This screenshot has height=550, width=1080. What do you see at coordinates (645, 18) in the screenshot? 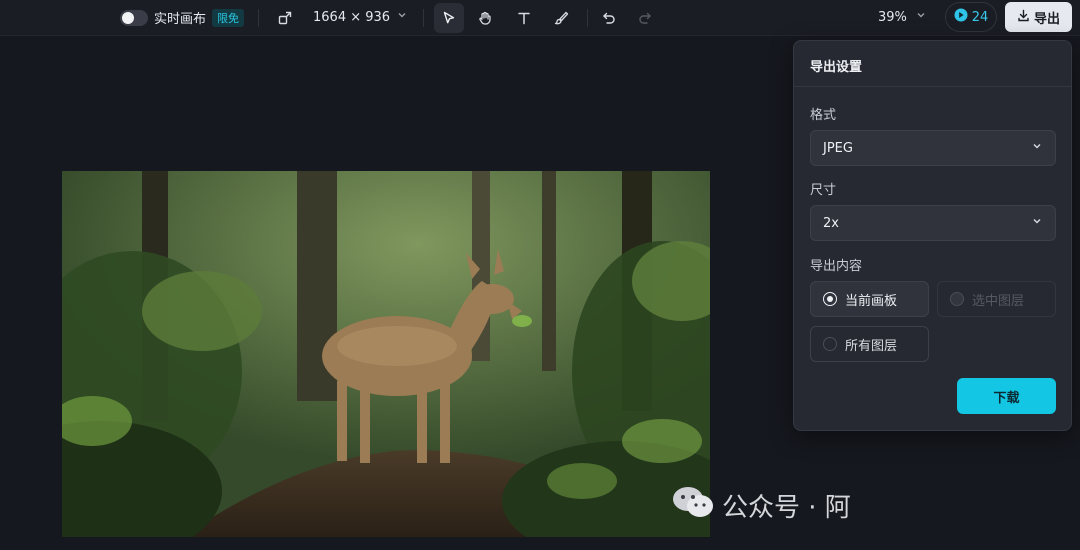
I see `redo-icon` at bounding box center [645, 18].